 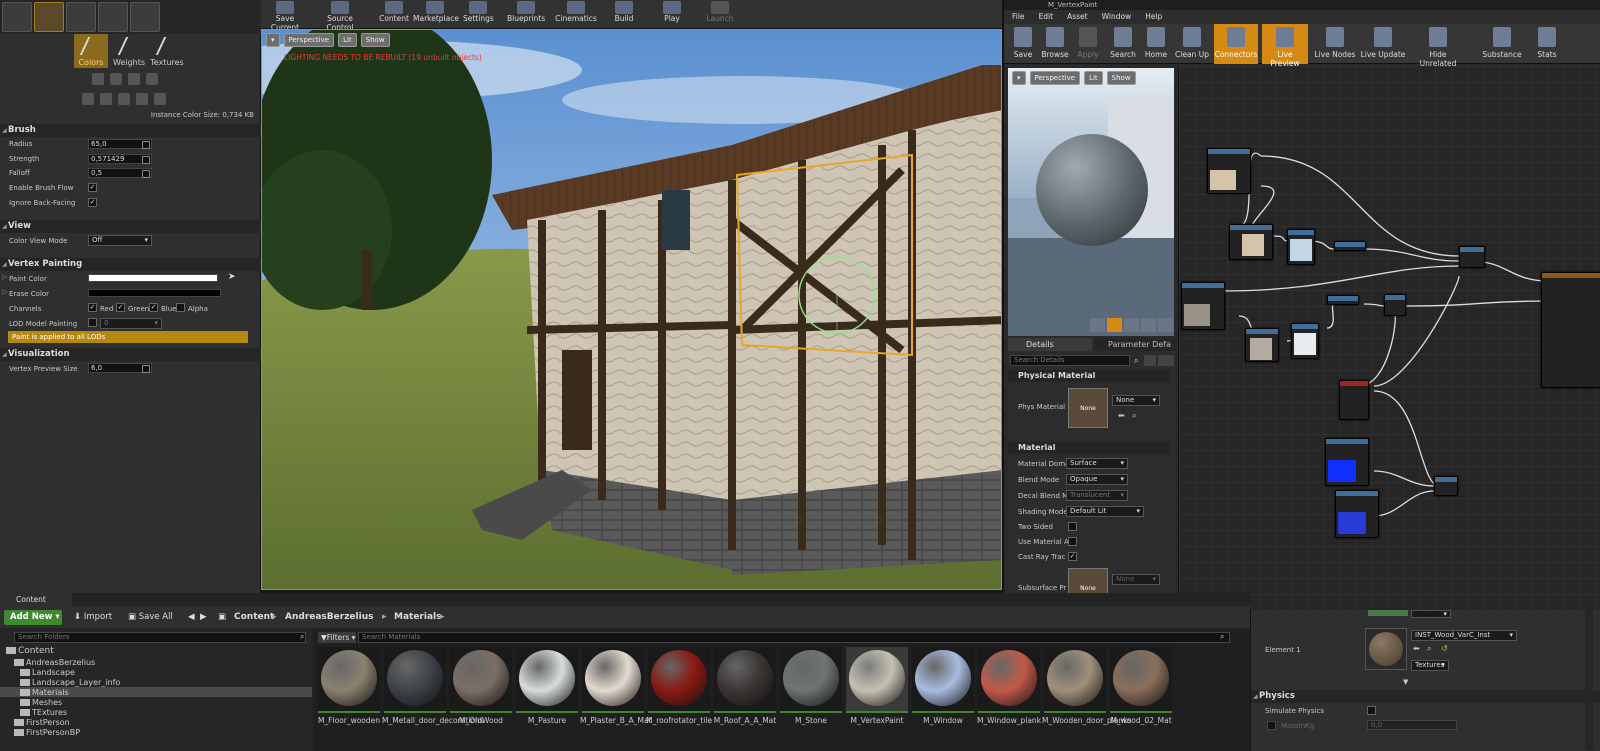 I want to click on save-all-button: ▣ Save All, so click(x=150, y=617).